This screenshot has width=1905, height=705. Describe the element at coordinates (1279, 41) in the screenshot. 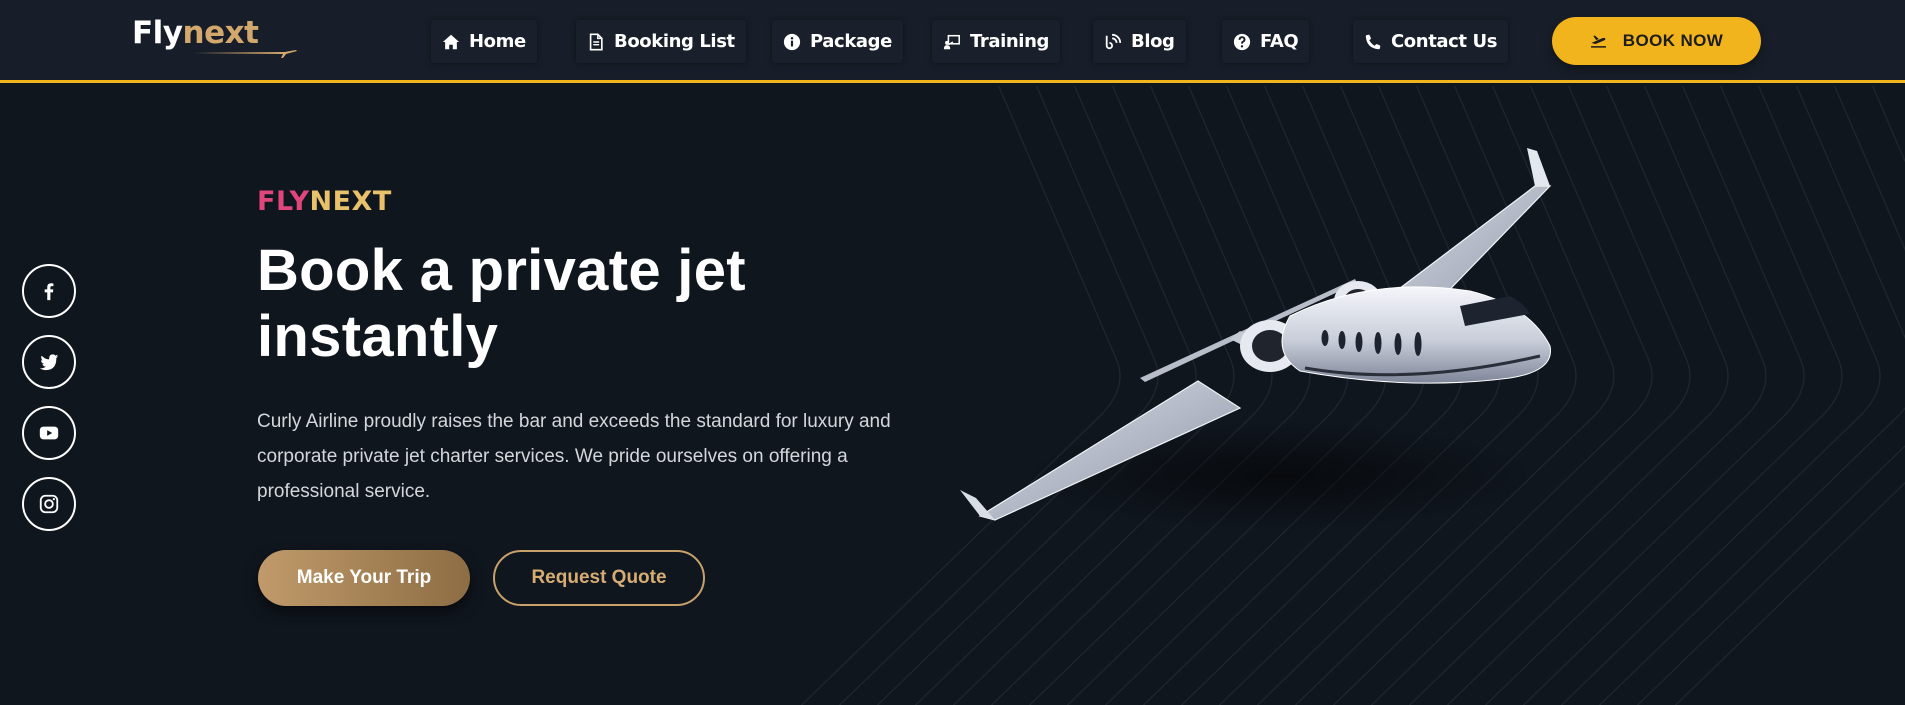

I see `nav-faq-label: FAQ` at that location.